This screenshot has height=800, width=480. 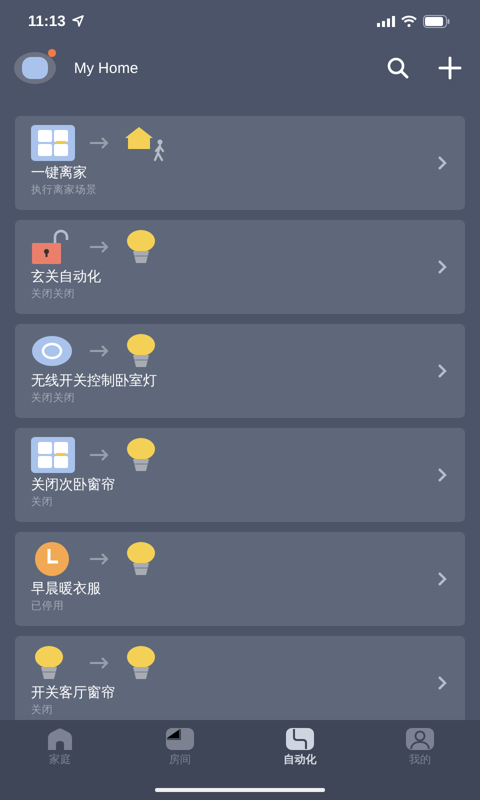 What do you see at coordinates (450, 68) in the screenshot?
I see `add-icon` at bounding box center [450, 68].